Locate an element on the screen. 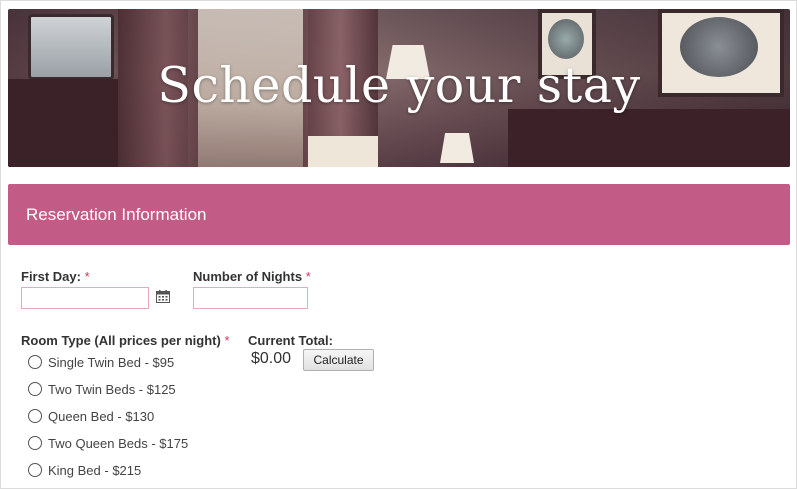 The image size is (797, 489). page-title: Schedule your stay is located at coordinates (399, 85).